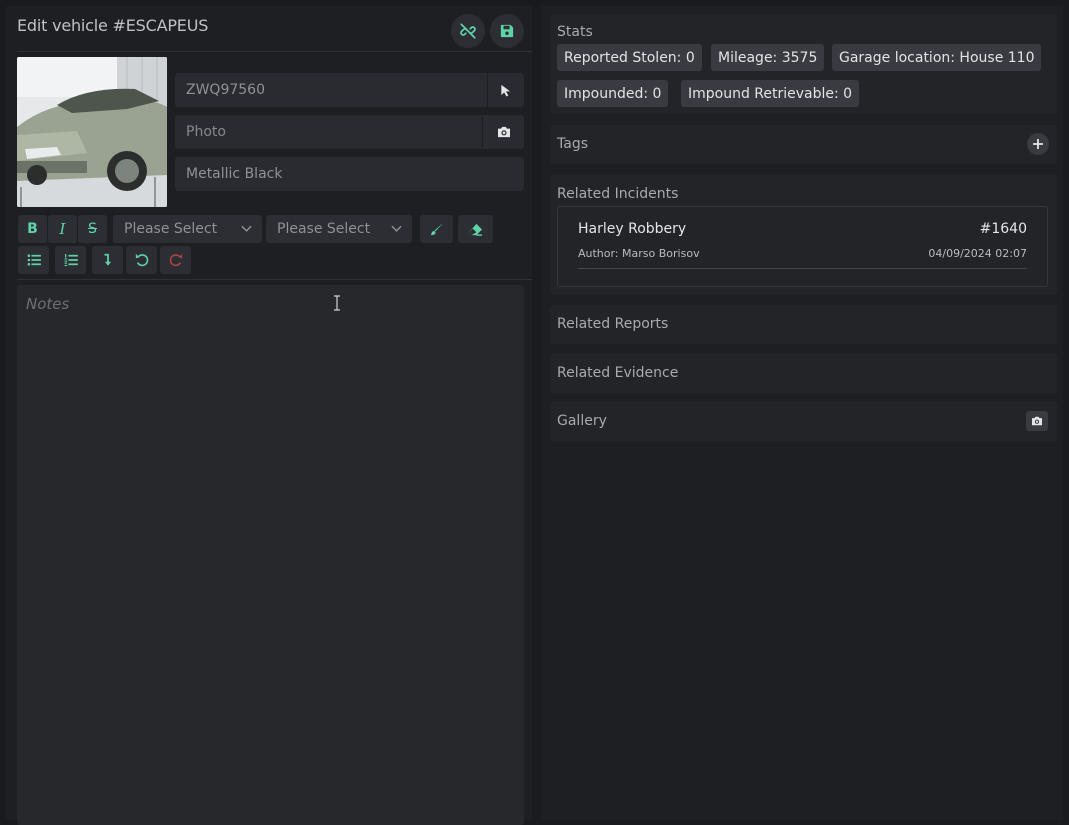 The height and width of the screenshot is (825, 1069). Describe the element at coordinates (572, 144) in the screenshot. I see `tags-title: Tags` at that location.